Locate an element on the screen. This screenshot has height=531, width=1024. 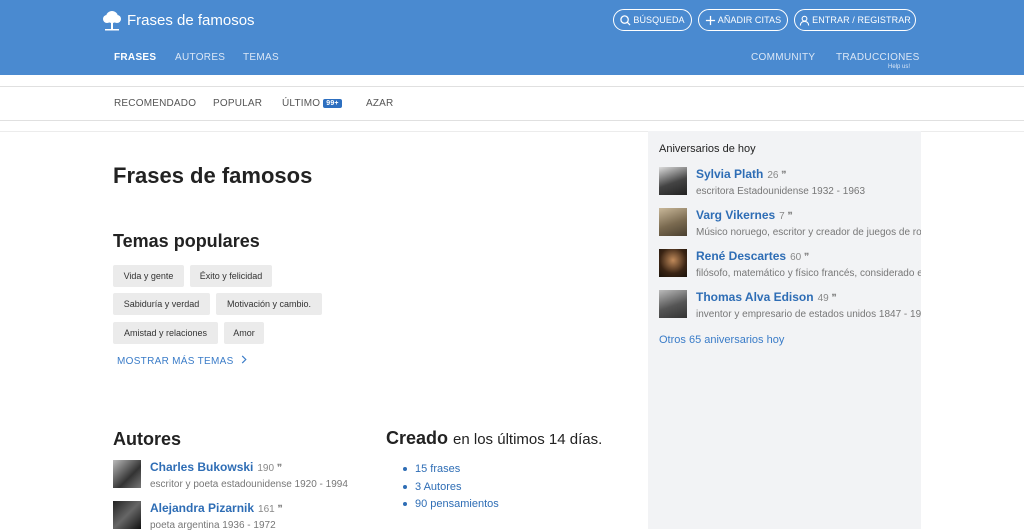
login-label: ENTRAR / REGISTRAR is located at coordinates (861, 20).